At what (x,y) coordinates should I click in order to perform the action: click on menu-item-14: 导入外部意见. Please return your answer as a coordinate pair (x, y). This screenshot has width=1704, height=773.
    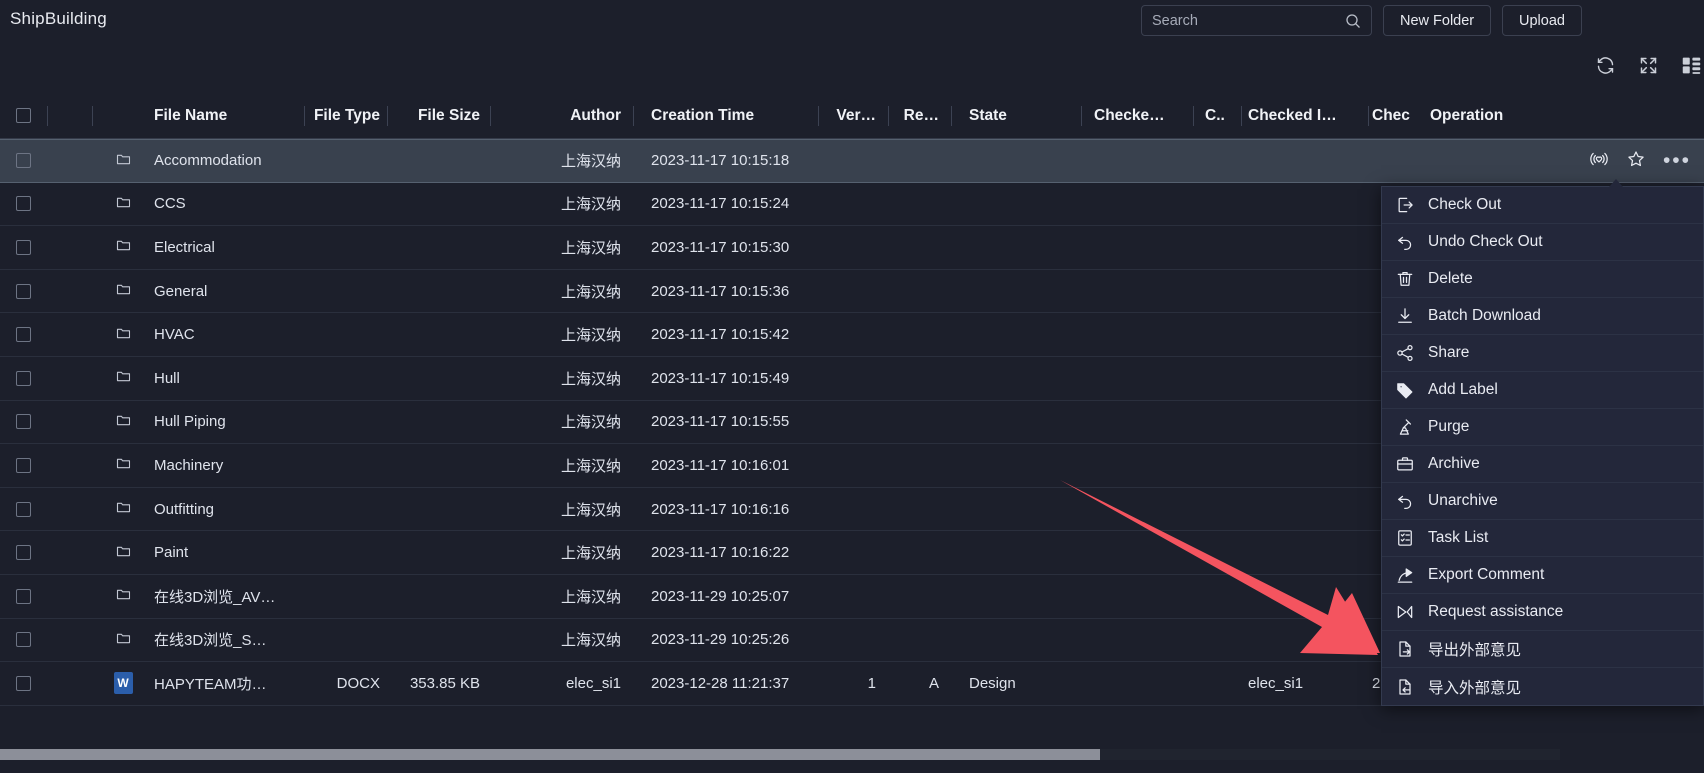
    Looking at the image, I should click on (1542, 686).